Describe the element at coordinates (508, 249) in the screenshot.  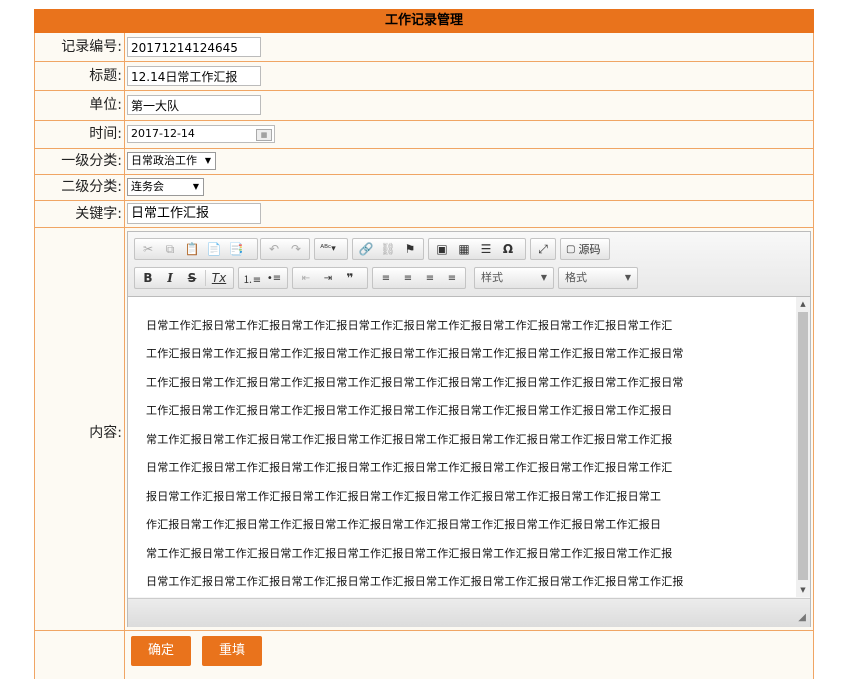
I see `special-char-icon: Ω` at that location.